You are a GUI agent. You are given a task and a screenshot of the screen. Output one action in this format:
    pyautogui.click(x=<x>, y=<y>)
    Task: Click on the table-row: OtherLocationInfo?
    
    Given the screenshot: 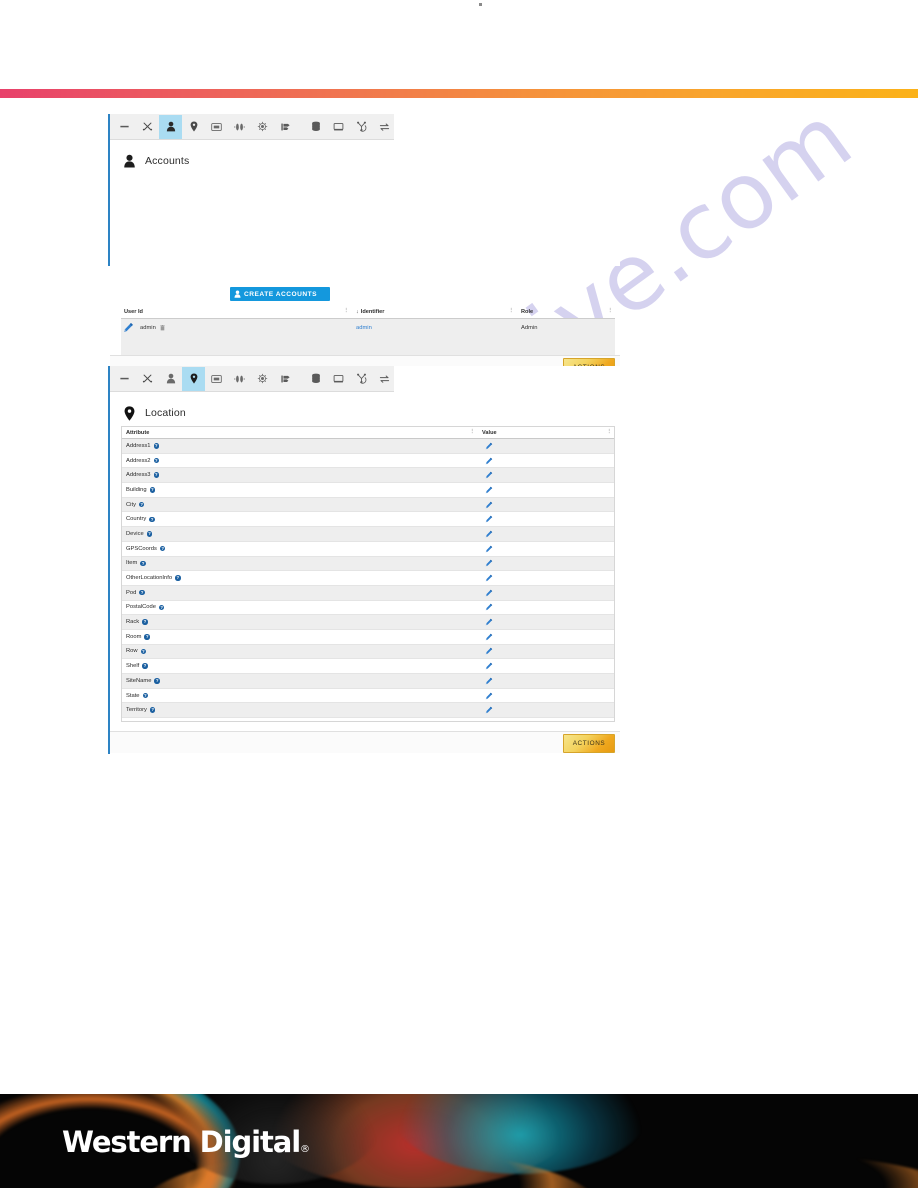 What is the action you would take?
    pyautogui.click(x=368, y=578)
    